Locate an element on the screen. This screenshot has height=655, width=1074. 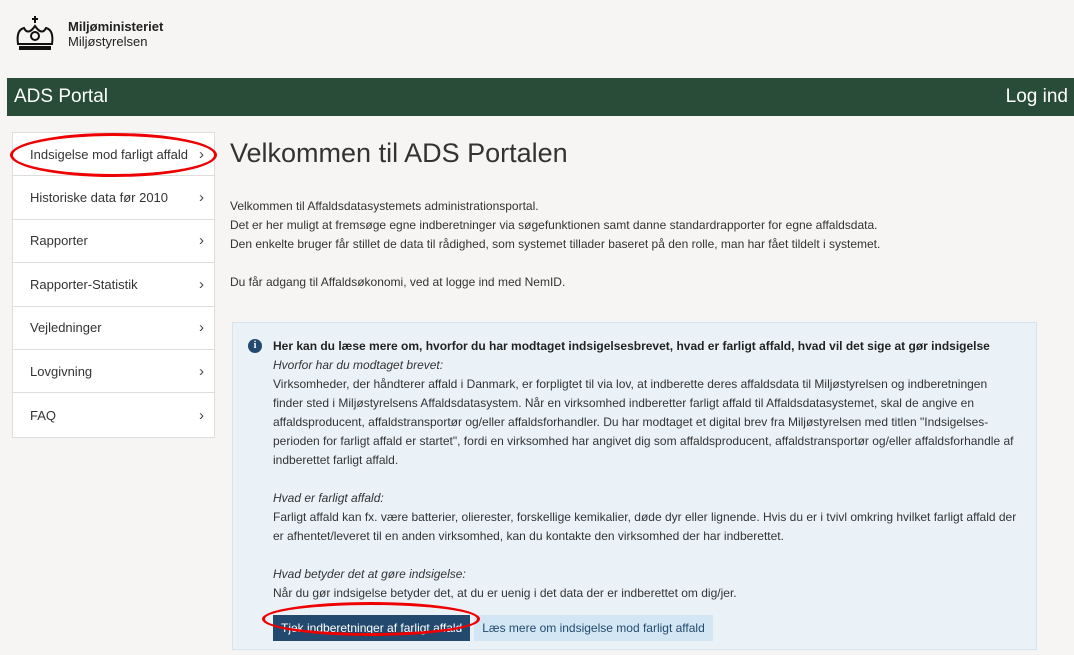
sidebar-item-label: Lovgivning is located at coordinates (61, 371).